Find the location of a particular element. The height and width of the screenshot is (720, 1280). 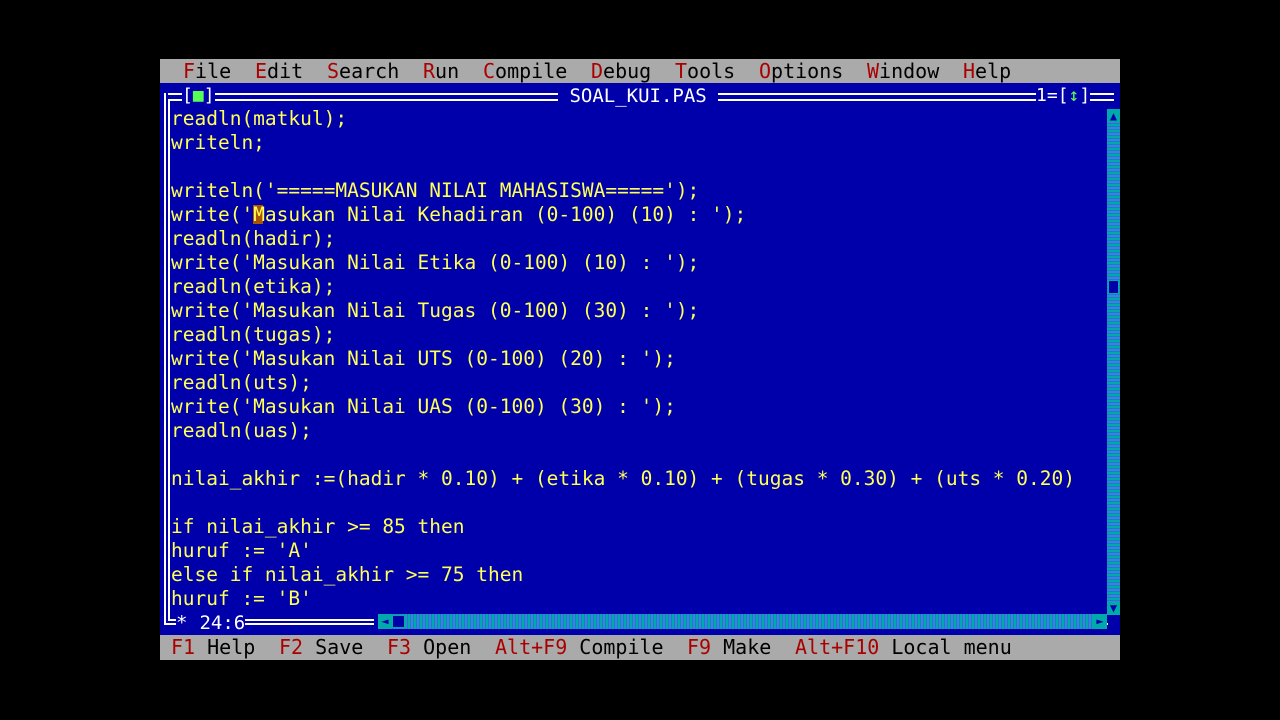

status-local-menu-key: Alt+F10 is located at coordinates (837, 647).